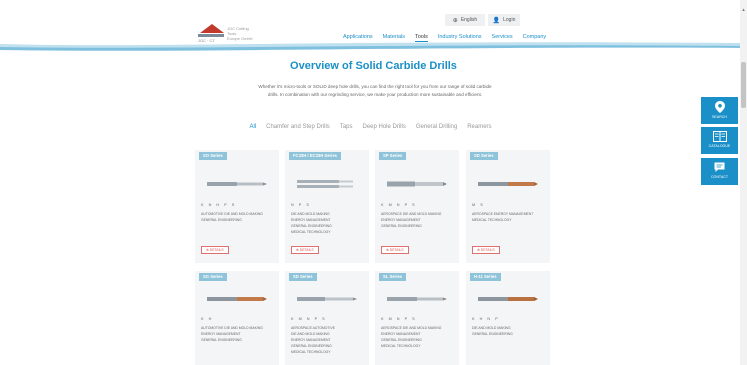 The width and height of the screenshot is (747, 365). What do you see at coordinates (719, 117) in the screenshot?
I see `search-side-label: SEARCH` at bounding box center [719, 117].